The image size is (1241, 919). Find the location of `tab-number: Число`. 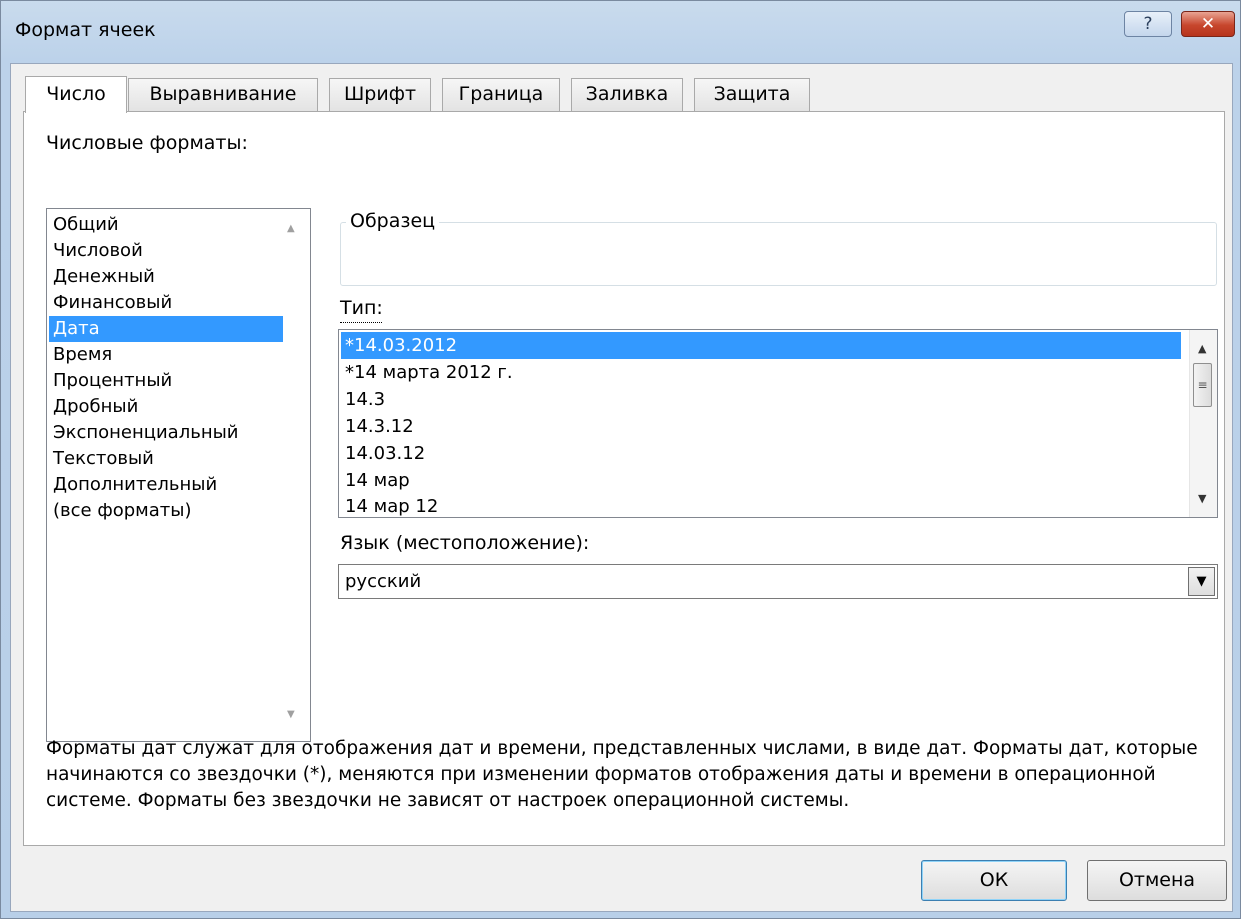

tab-number: Число is located at coordinates (76, 94).